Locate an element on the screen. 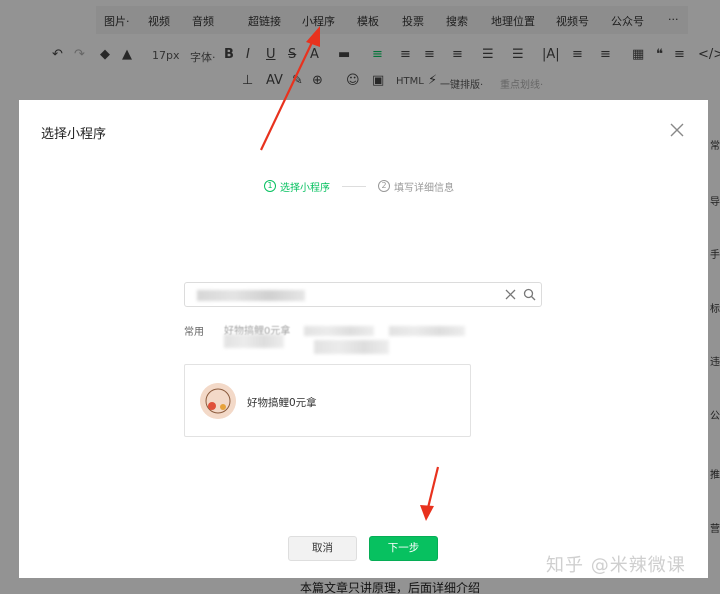  cancel-button: 取消 is located at coordinates (322, 548).